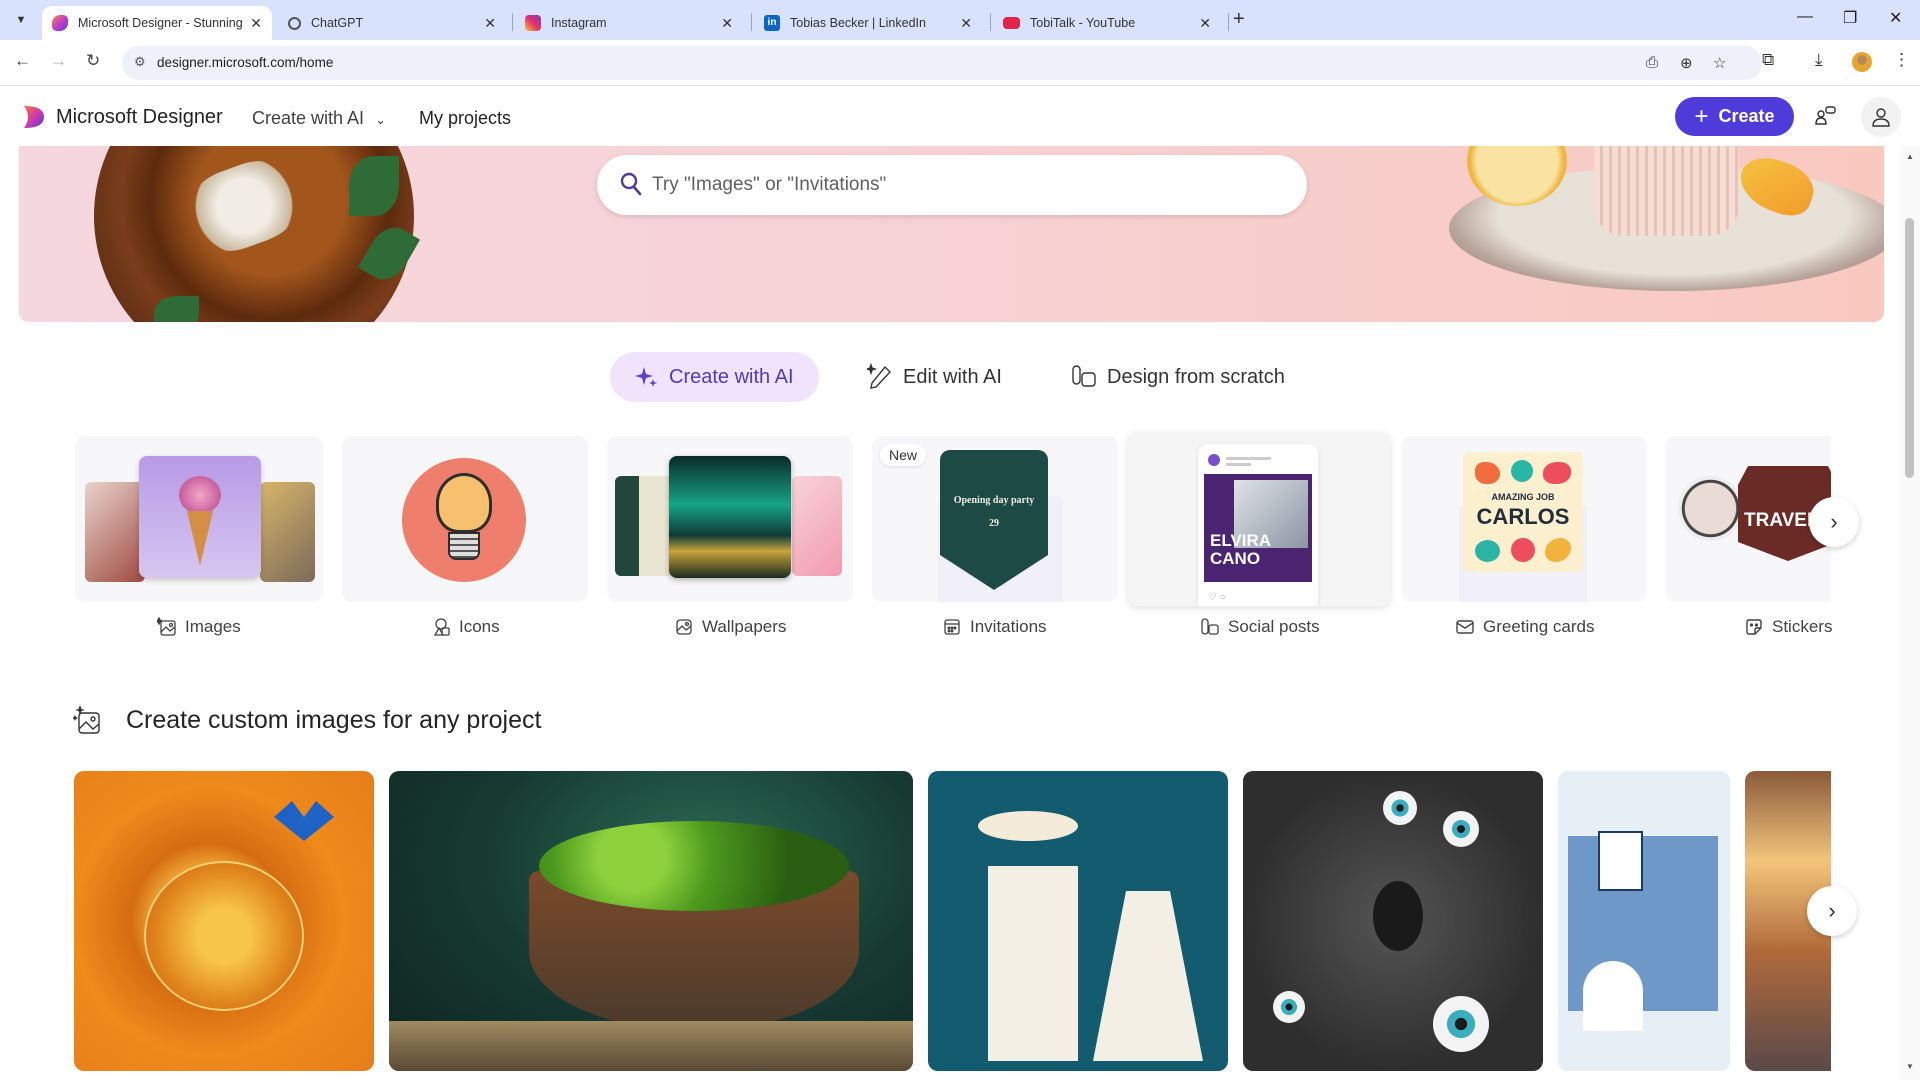 The height and width of the screenshot is (1080, 1920). What do you see at coordinates (1011, 23) in the screenshot?
I see `youtube-favicon-icon` at bounding box center [1011, 23].